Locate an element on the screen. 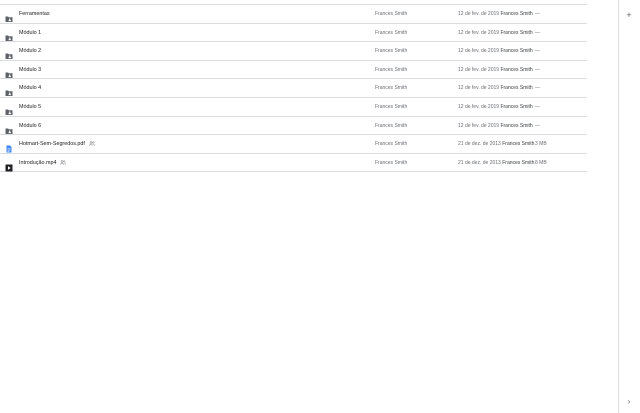 The height and width of the screenshot is (413, 640). file-name-text: Ferramentas is located at coordinates (34, 14).